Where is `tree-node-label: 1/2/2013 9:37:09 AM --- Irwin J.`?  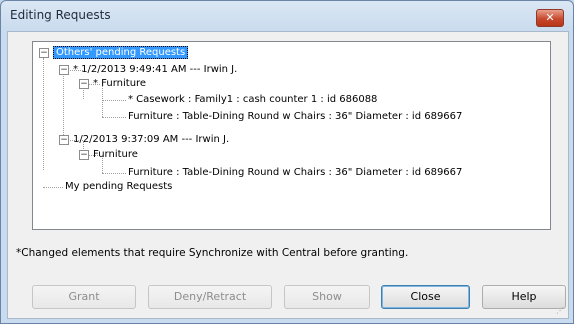
tree-node-label: 1/2/2013 9:37:09 AM --- Irwin J. is located at coordinates (151, 139).